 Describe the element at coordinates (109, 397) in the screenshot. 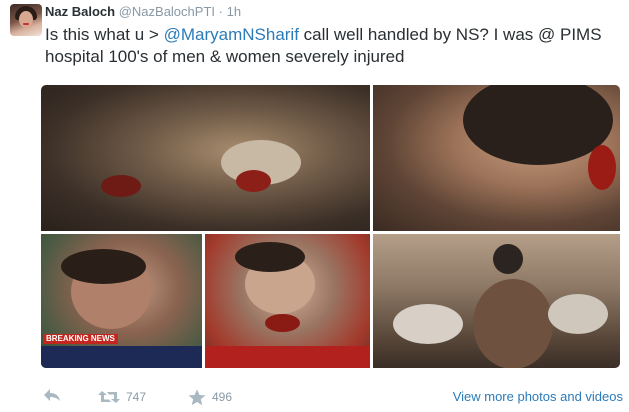

I see `retweet-icon` at that location.